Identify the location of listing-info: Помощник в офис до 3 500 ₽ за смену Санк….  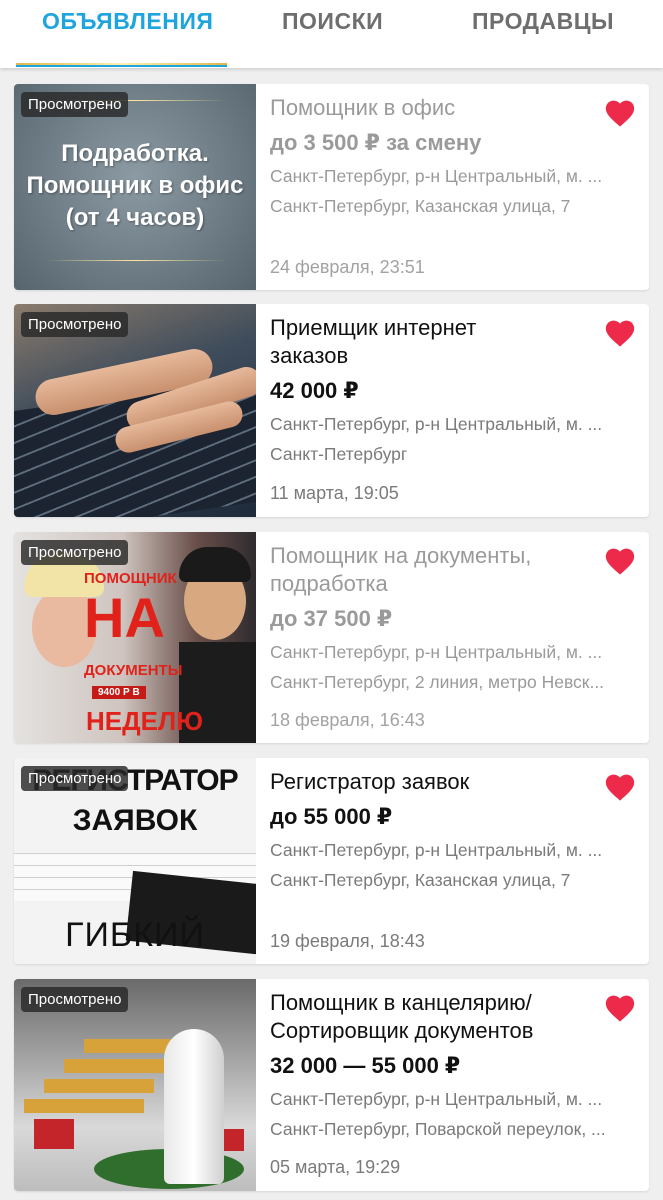
(436, 155).